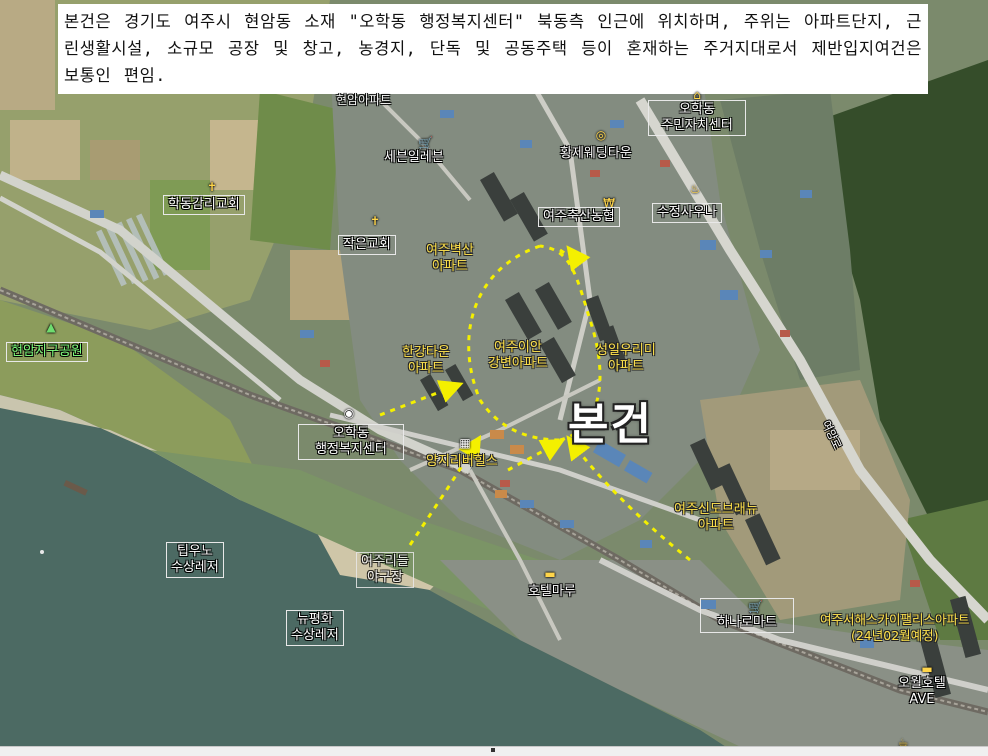 Image resolution: width=988 pixels, height=756 pixels. Describe the element at coordinates (747, 615) in the screenshot. I see `label-hana-mart: 하나로마트` at that location.